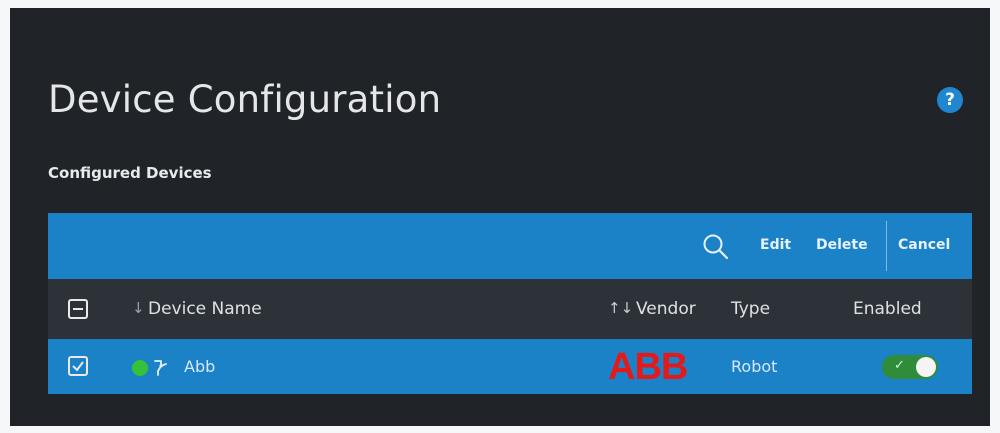  What do you see at coordinates (842, 245) in the screenshot?
I see `delete-button: Delete` at bounding box center [842, 245].